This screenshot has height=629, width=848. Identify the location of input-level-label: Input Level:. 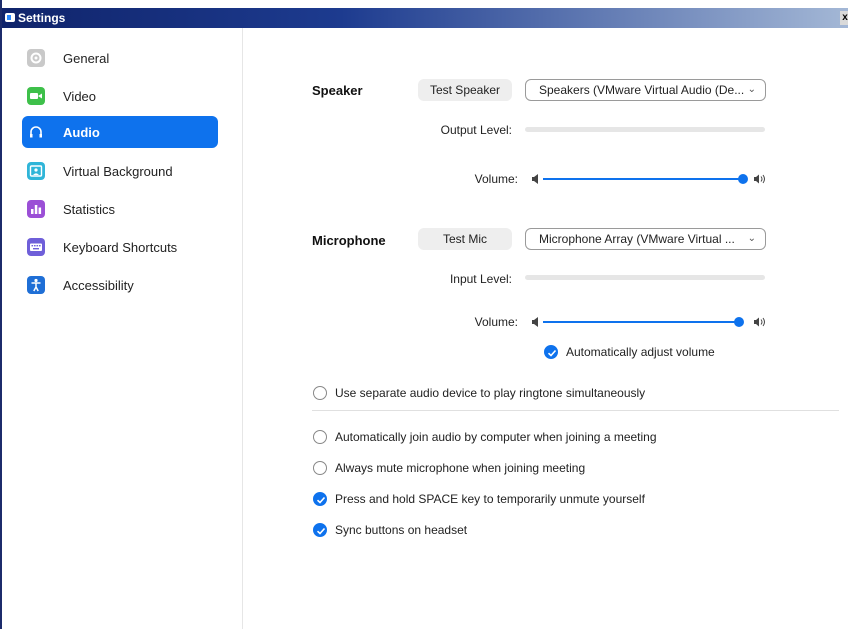
(480, 279).